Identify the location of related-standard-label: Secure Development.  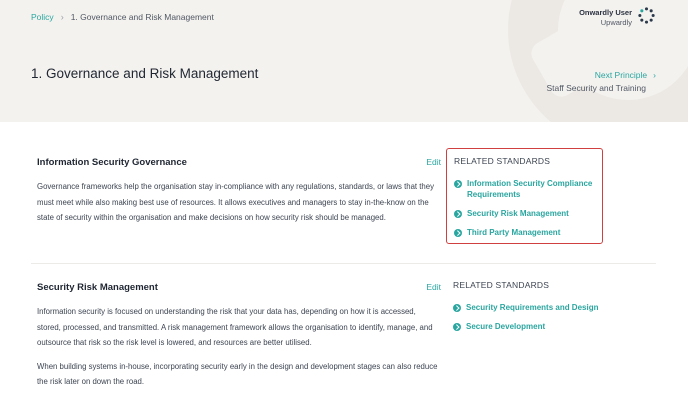
(506, 326).